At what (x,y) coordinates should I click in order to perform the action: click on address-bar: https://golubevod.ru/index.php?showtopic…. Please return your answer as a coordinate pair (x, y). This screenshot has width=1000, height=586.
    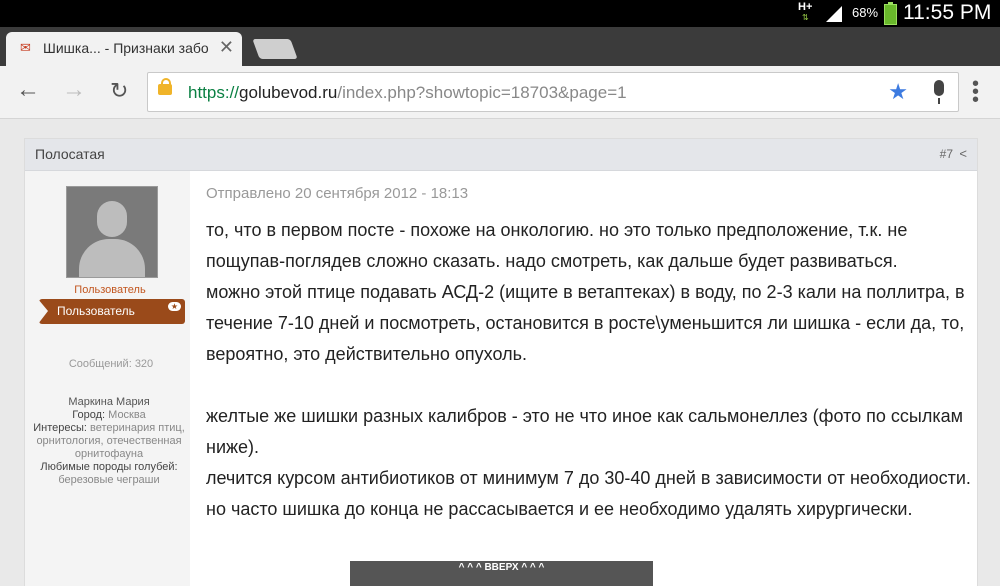
    Looking at the image, I should click on (553, 92).